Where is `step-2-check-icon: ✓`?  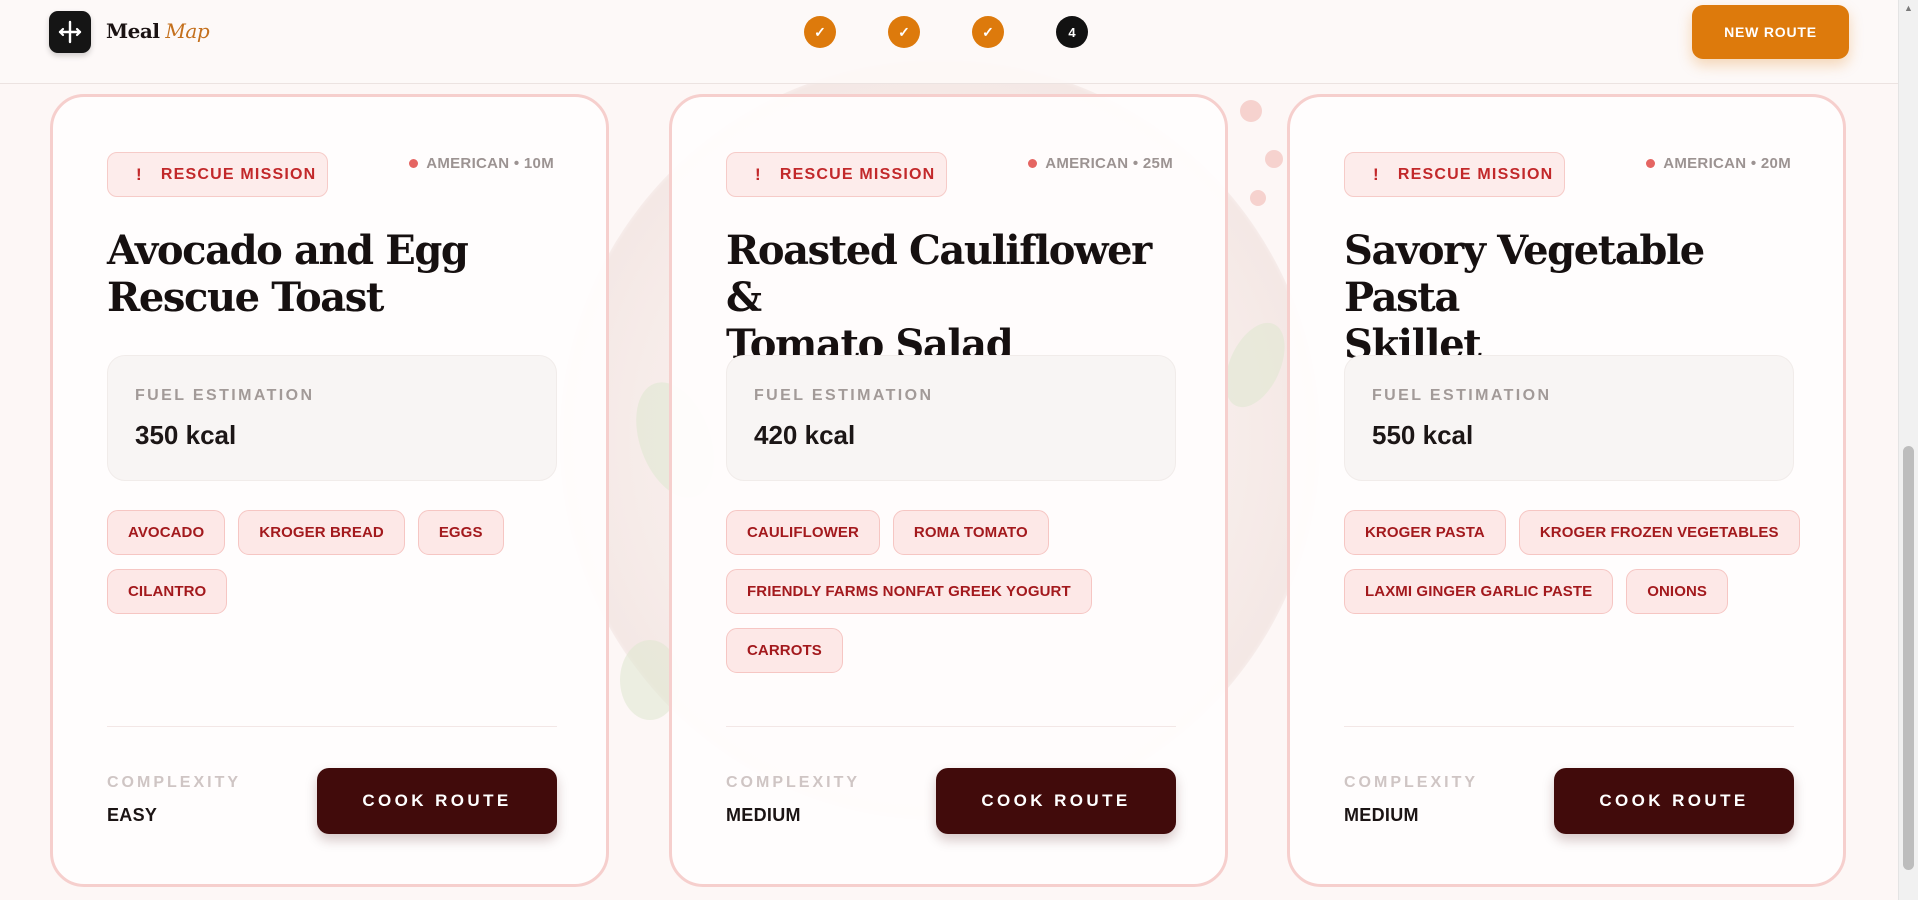
step-2-check-icon: ✓ is located at coordinates (904, 32).